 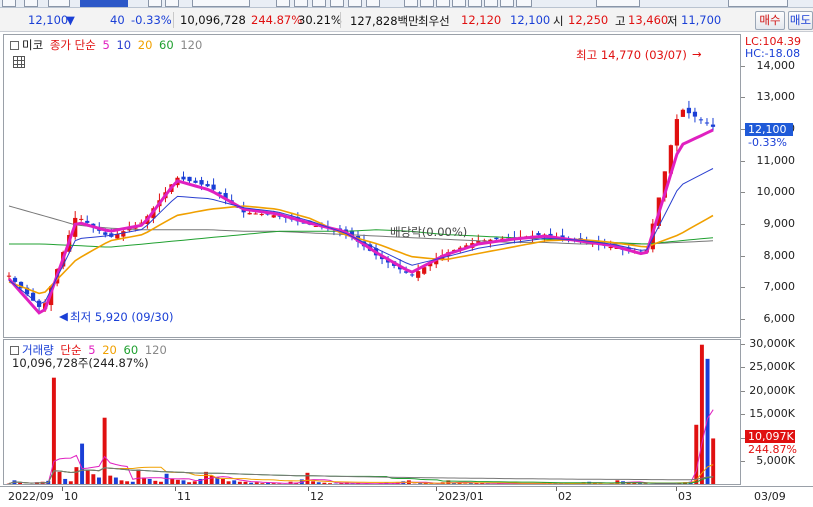 I want to click on legend-ma5: 5, so click(x=105, y=45).